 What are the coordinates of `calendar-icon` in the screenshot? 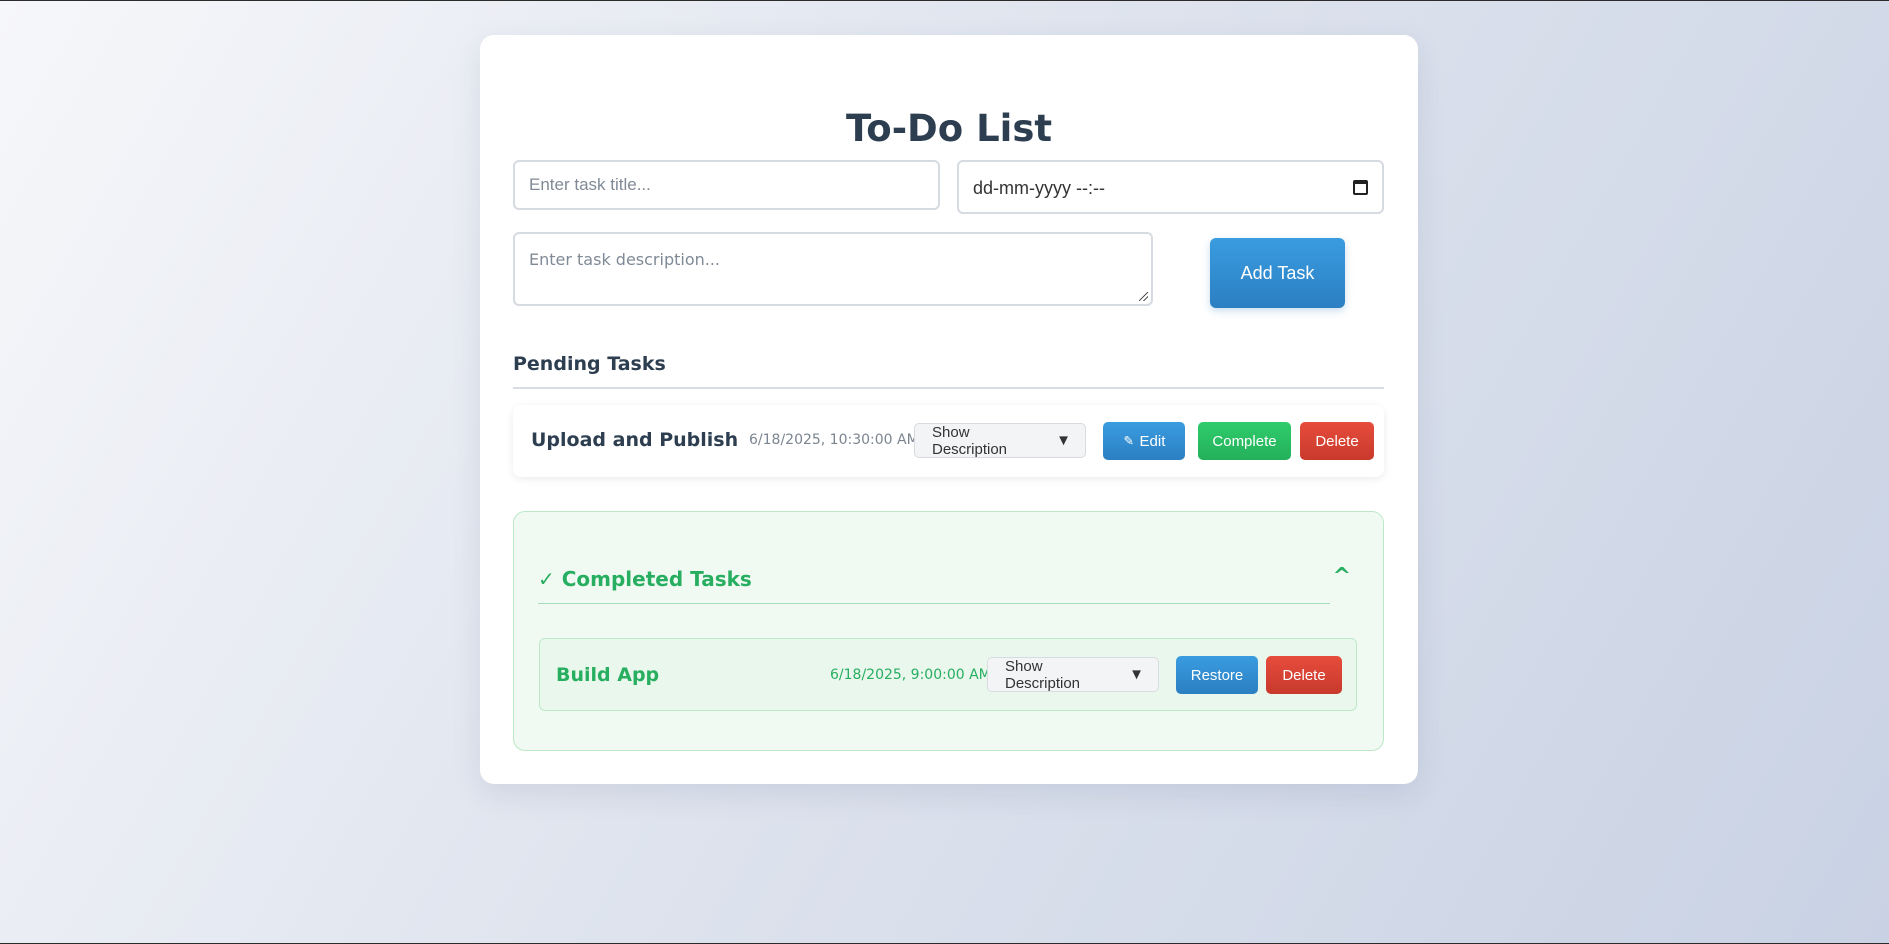 It's located at (1360, 187).